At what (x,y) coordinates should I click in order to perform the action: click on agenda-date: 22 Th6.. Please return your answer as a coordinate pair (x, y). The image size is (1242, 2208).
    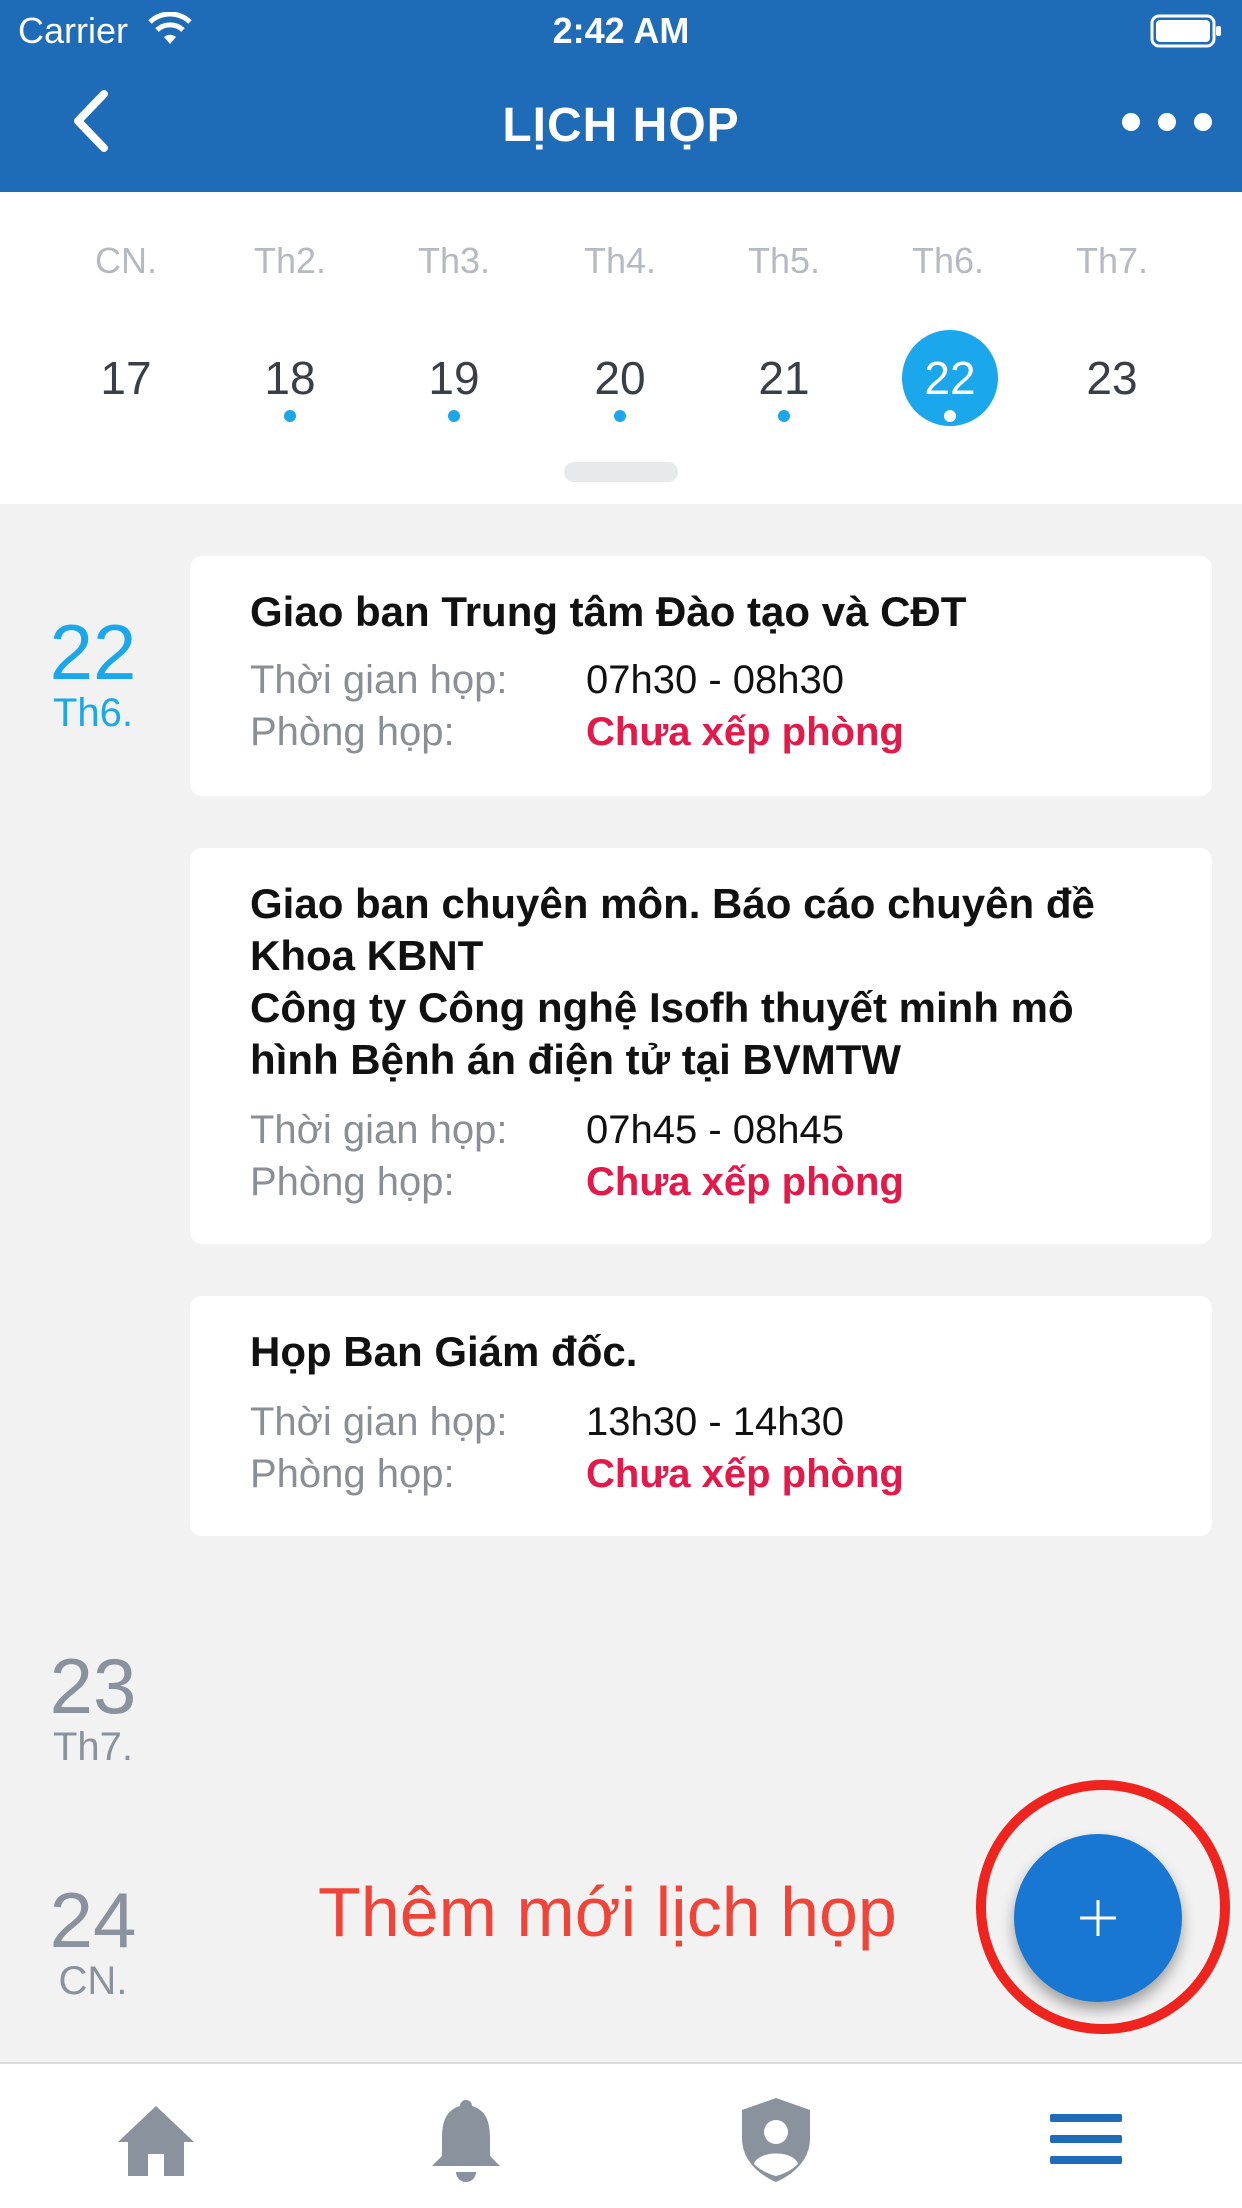
    Looking at the image, I should click on (93, 673).